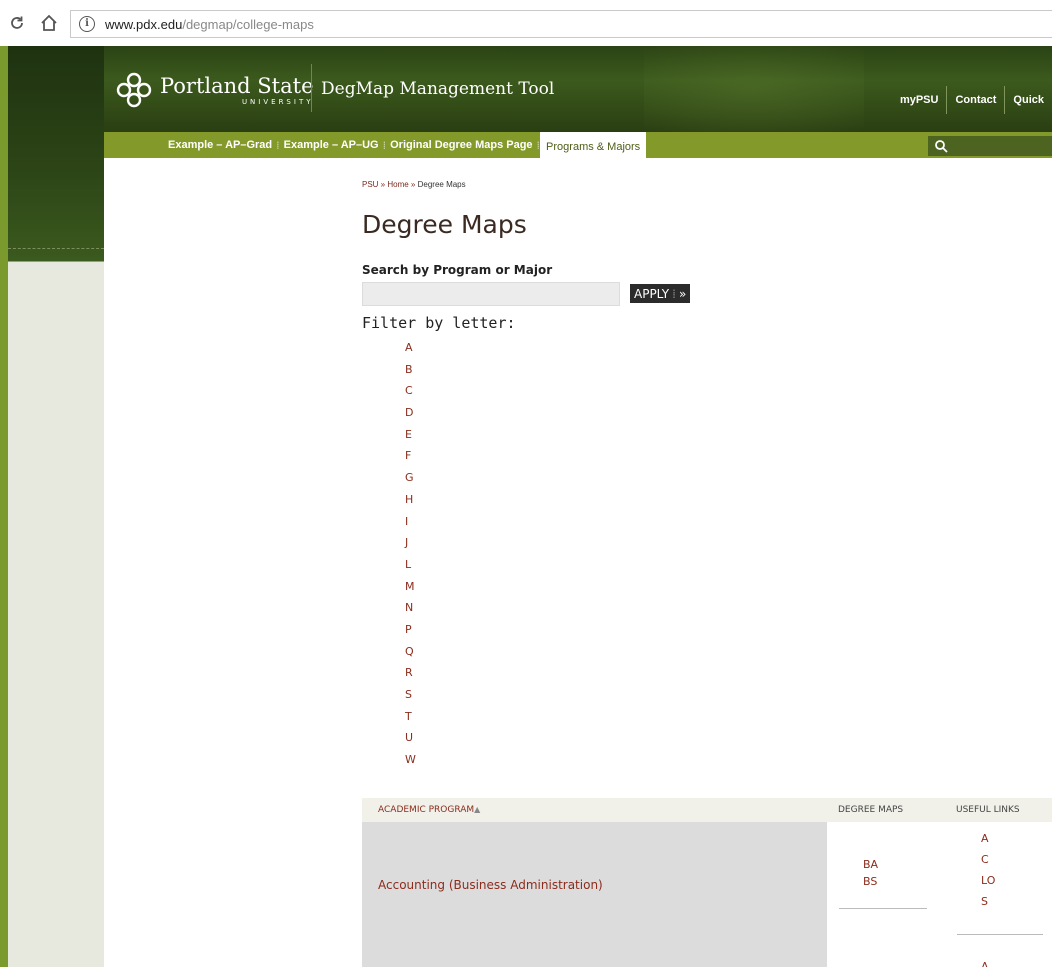  I want to click on psu-logo: Portland State UNIVERSITY, so click(214, 90).